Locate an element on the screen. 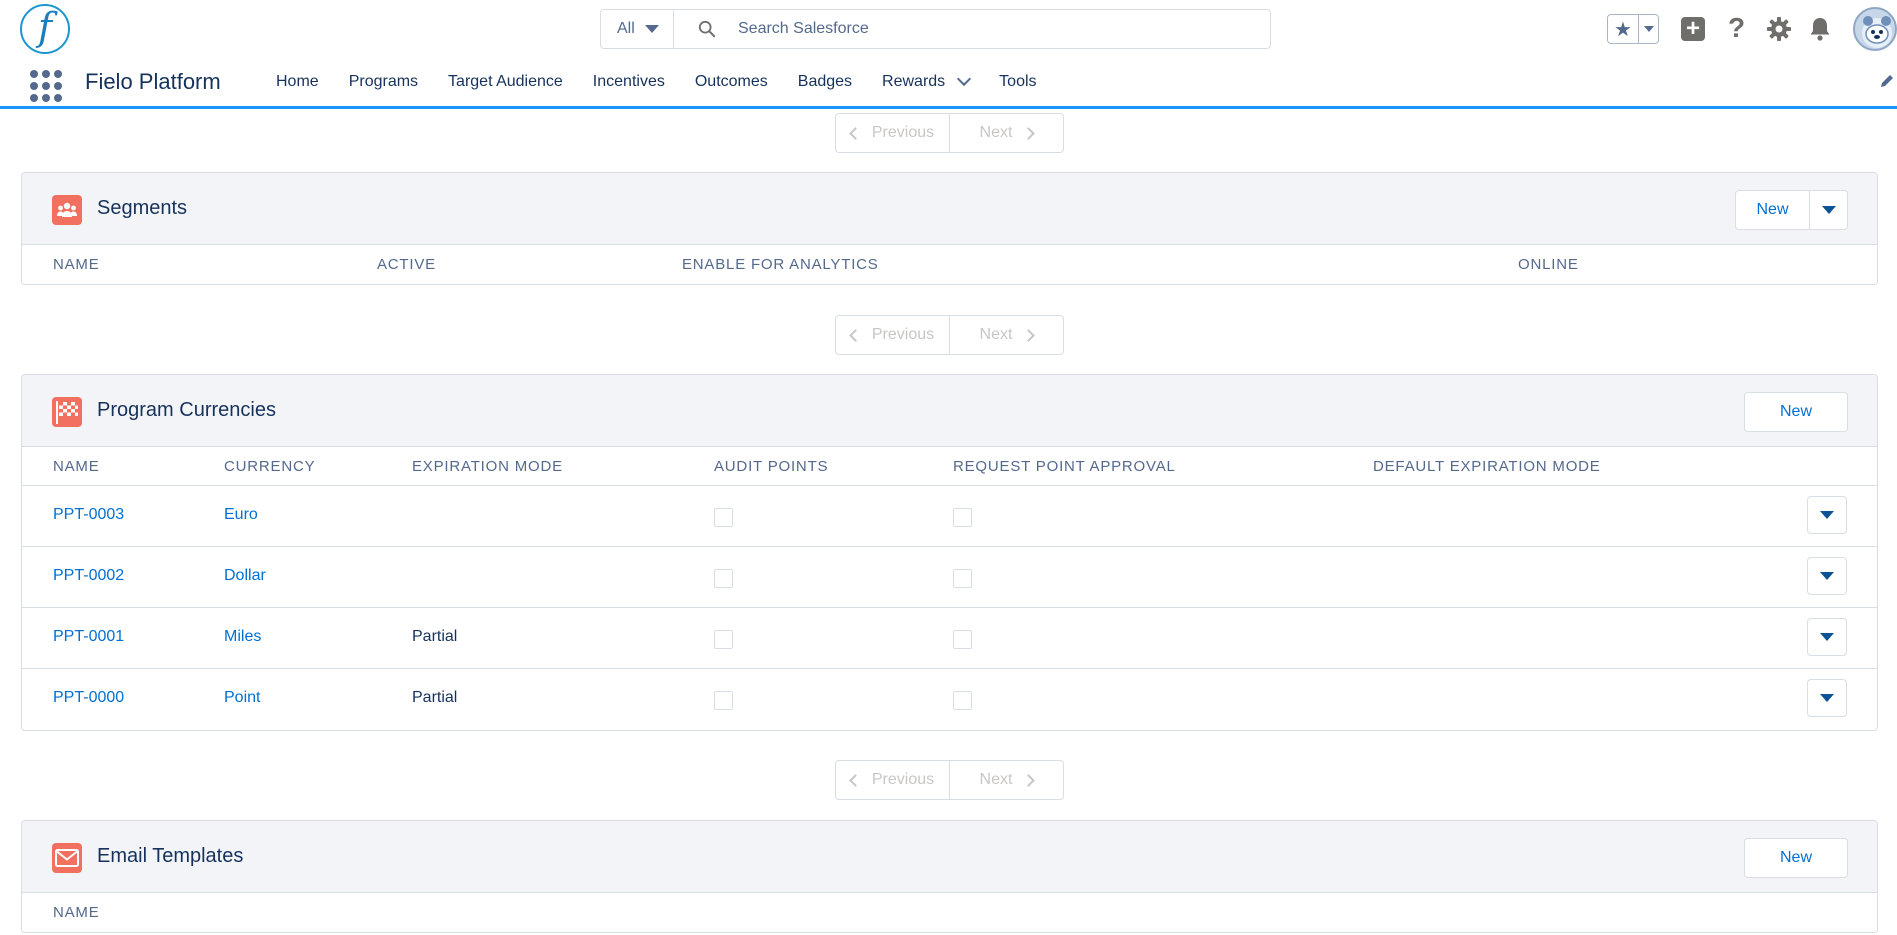 The width and height of the screenshot is (1897, 935). record-name-link: PPT-0000 is located at coordinates (88, 698).